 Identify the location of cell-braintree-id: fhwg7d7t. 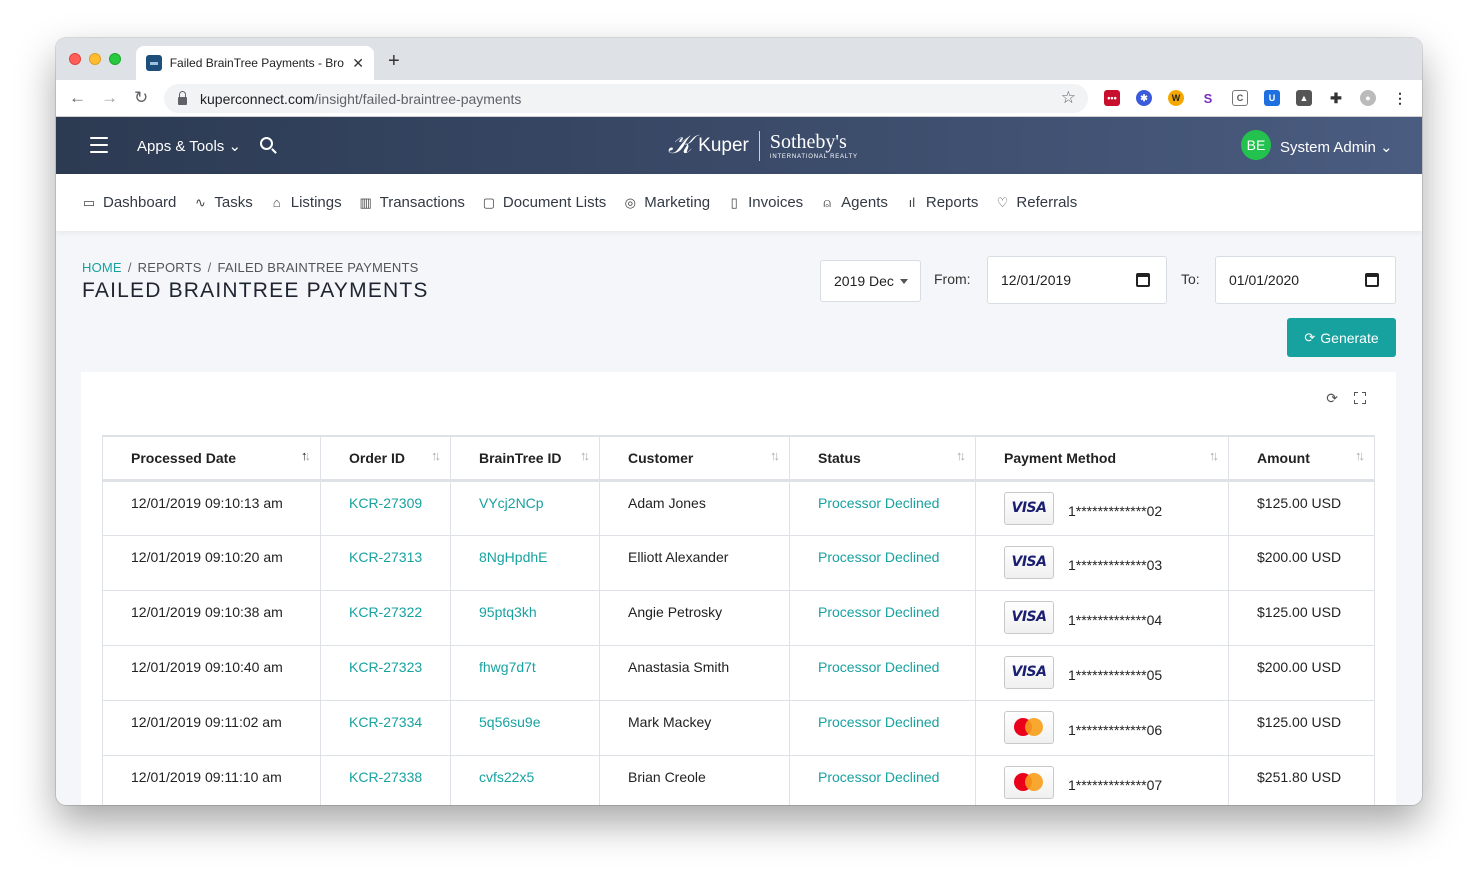
(525, 673).